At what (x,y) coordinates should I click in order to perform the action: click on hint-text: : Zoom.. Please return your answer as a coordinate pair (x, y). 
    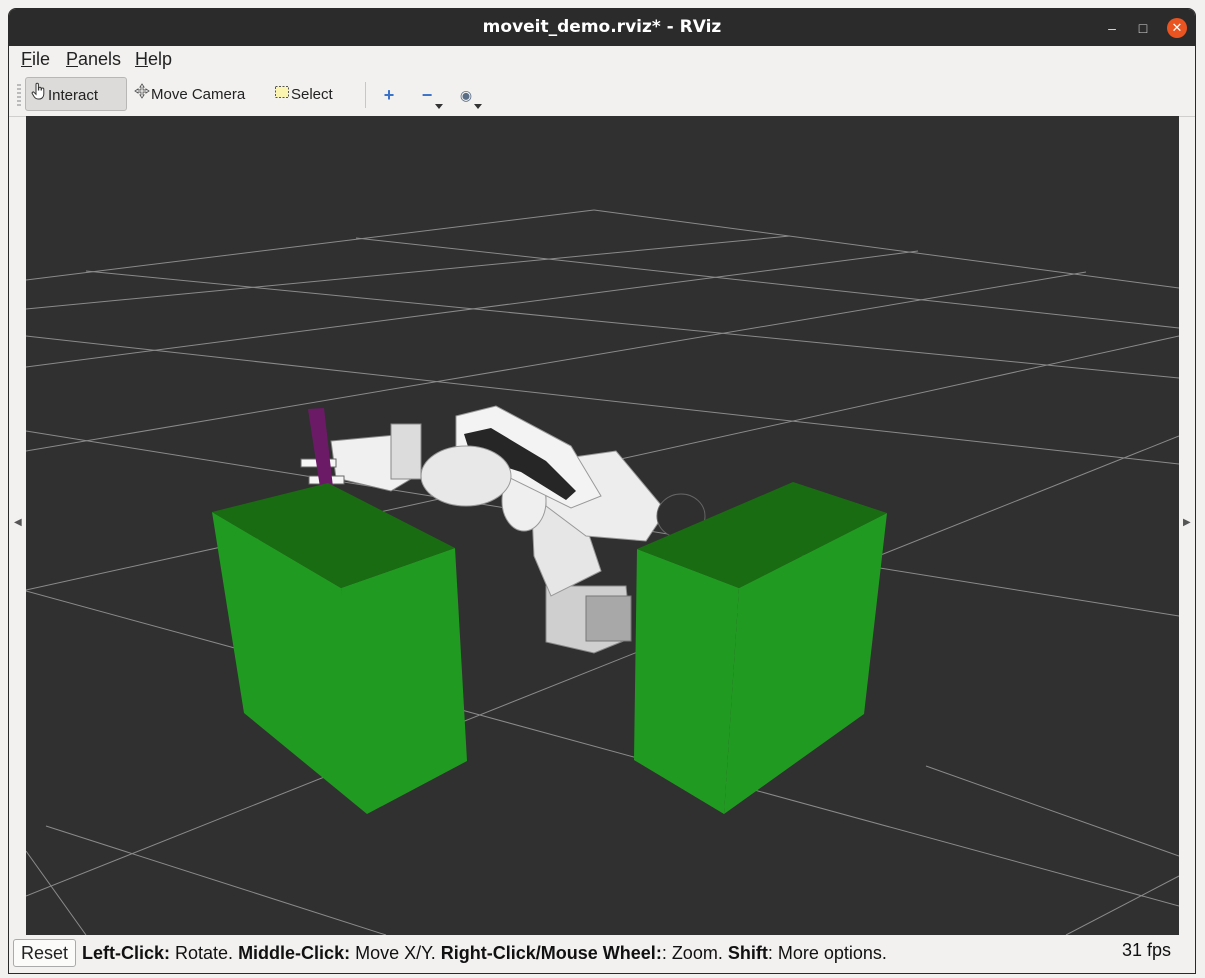
    Looking at the image, I should click on (694, 953).